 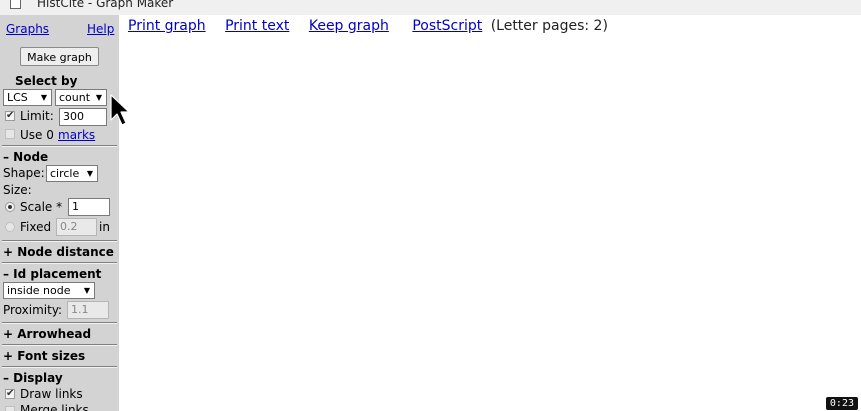 What do you see at coordinates (47, 334) in the screenshot?
I see `arrowhead-section-header: + Arrowhead` at bounding box center [47, 334].